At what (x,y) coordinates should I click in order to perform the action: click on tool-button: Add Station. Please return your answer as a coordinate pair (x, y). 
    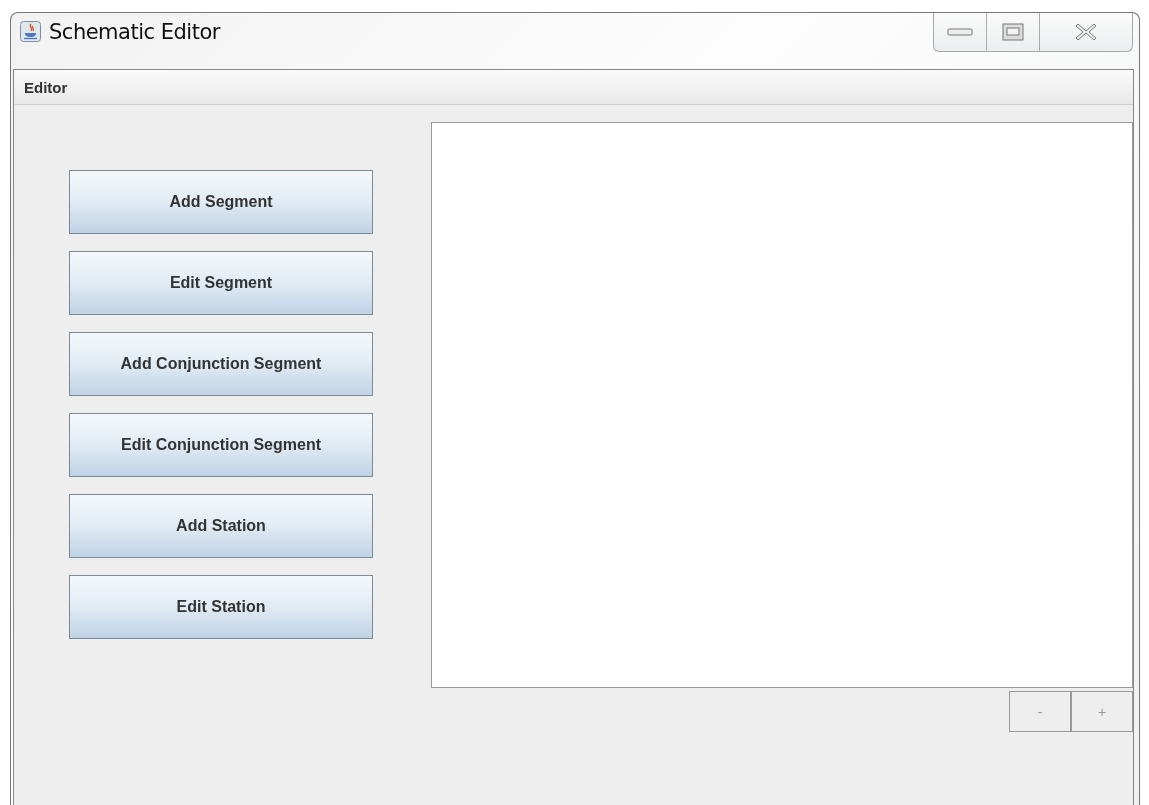
    Looking at the image, I should click on (221, 526).